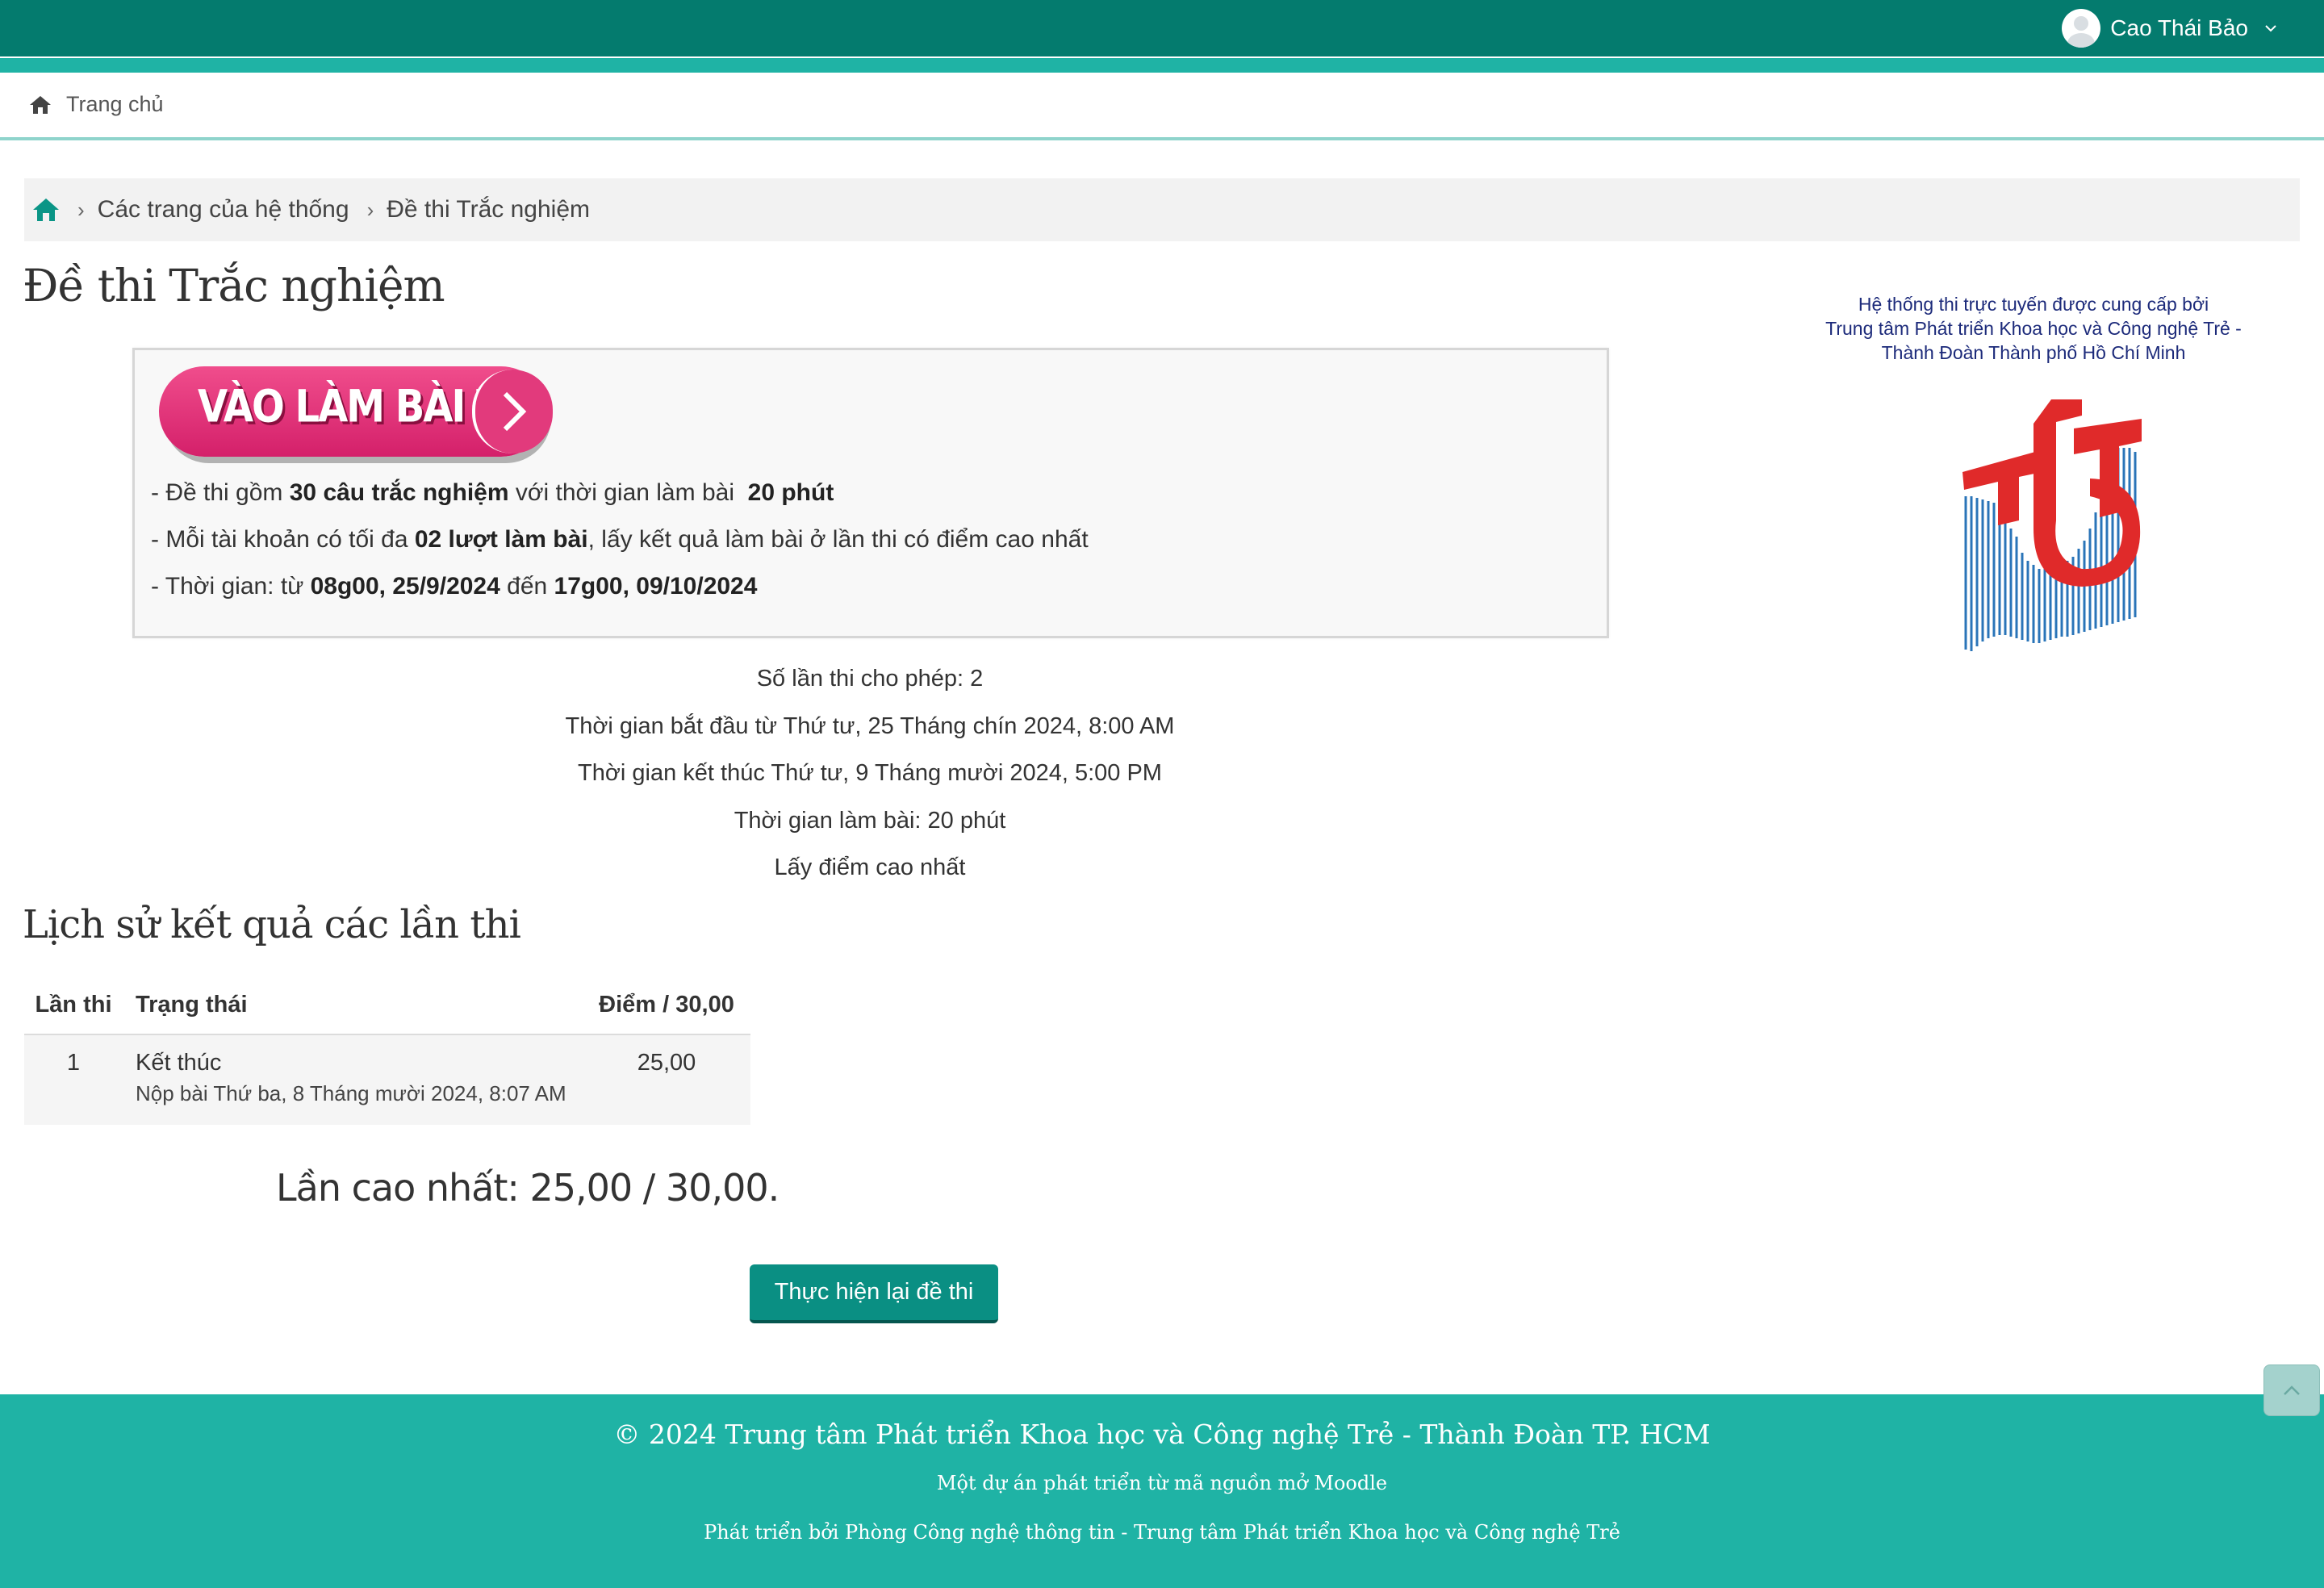  Describe the element at coordinates (73, 1079) in the screenshot. I see `attempt-number-cell: 1` at that location.